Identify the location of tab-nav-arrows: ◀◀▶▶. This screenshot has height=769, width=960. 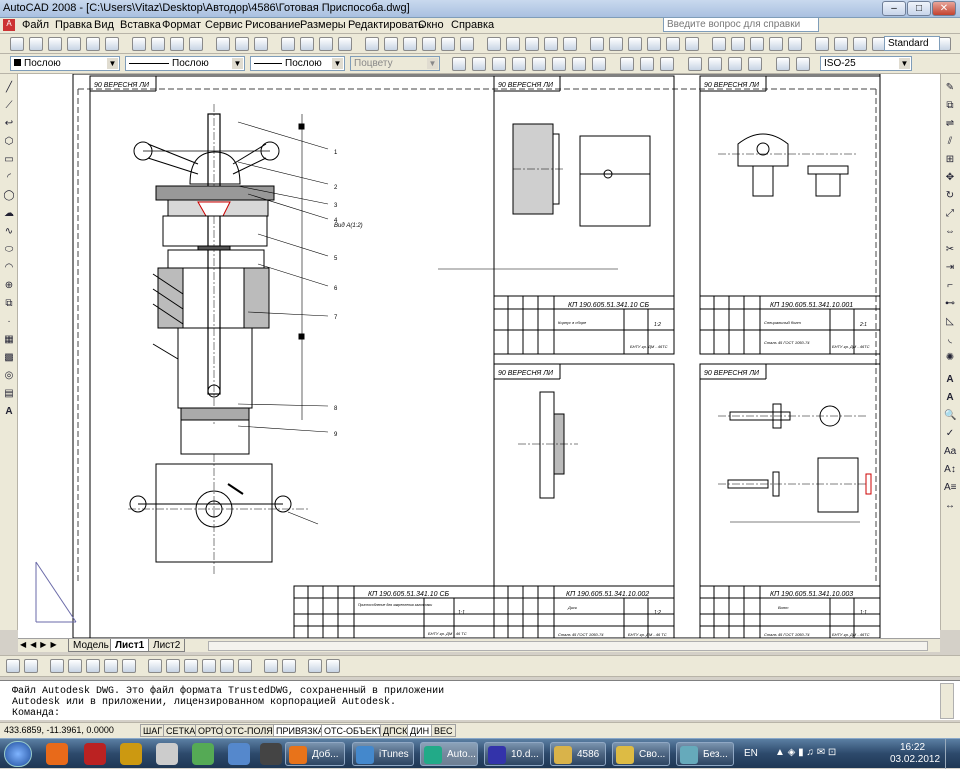
(40, 644).